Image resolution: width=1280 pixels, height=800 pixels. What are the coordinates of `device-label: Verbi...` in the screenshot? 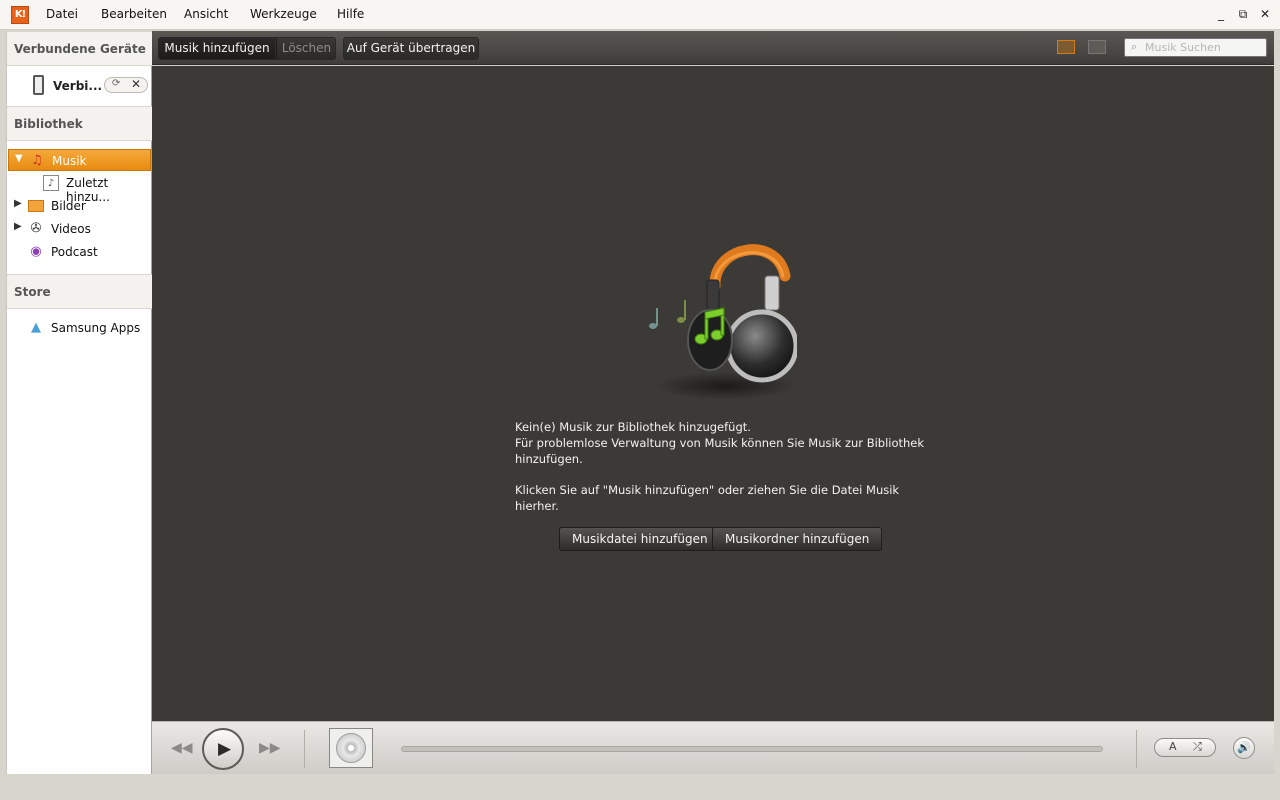 It's located at (78, 86).